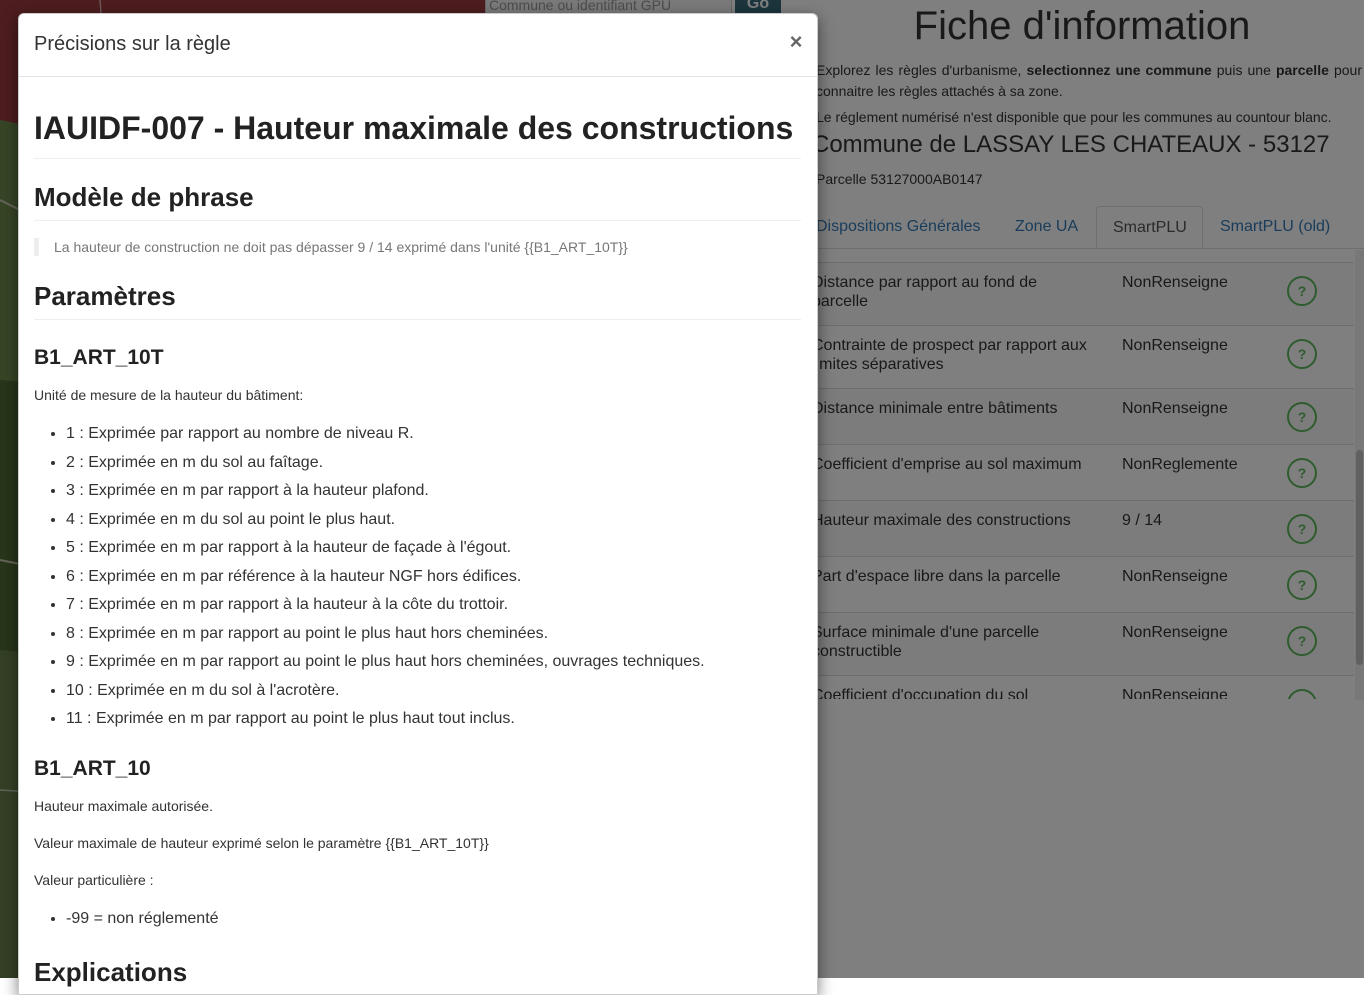 This screenshot has height=995, width=1364. I want to click on modal-header: Précisions sur la règle ×, so click(418, 45).